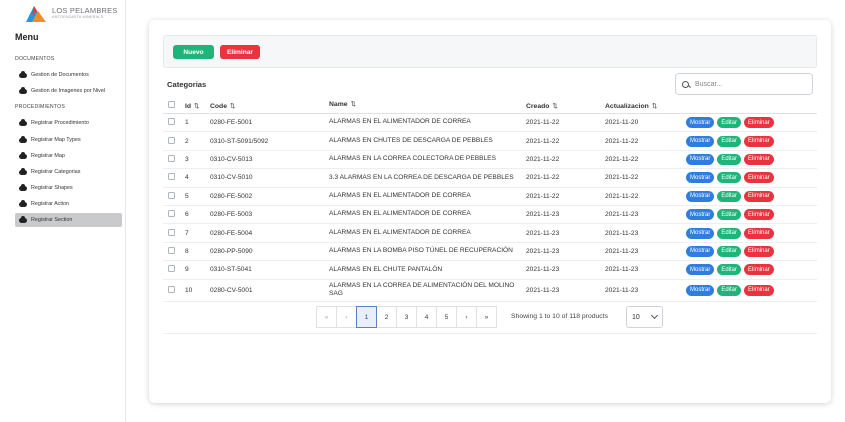 The width and height of the screenshot is (845, 422). Describe the element at coordinates (636, 317) in the screenshot. I see `per-page-value: 10` at that location.